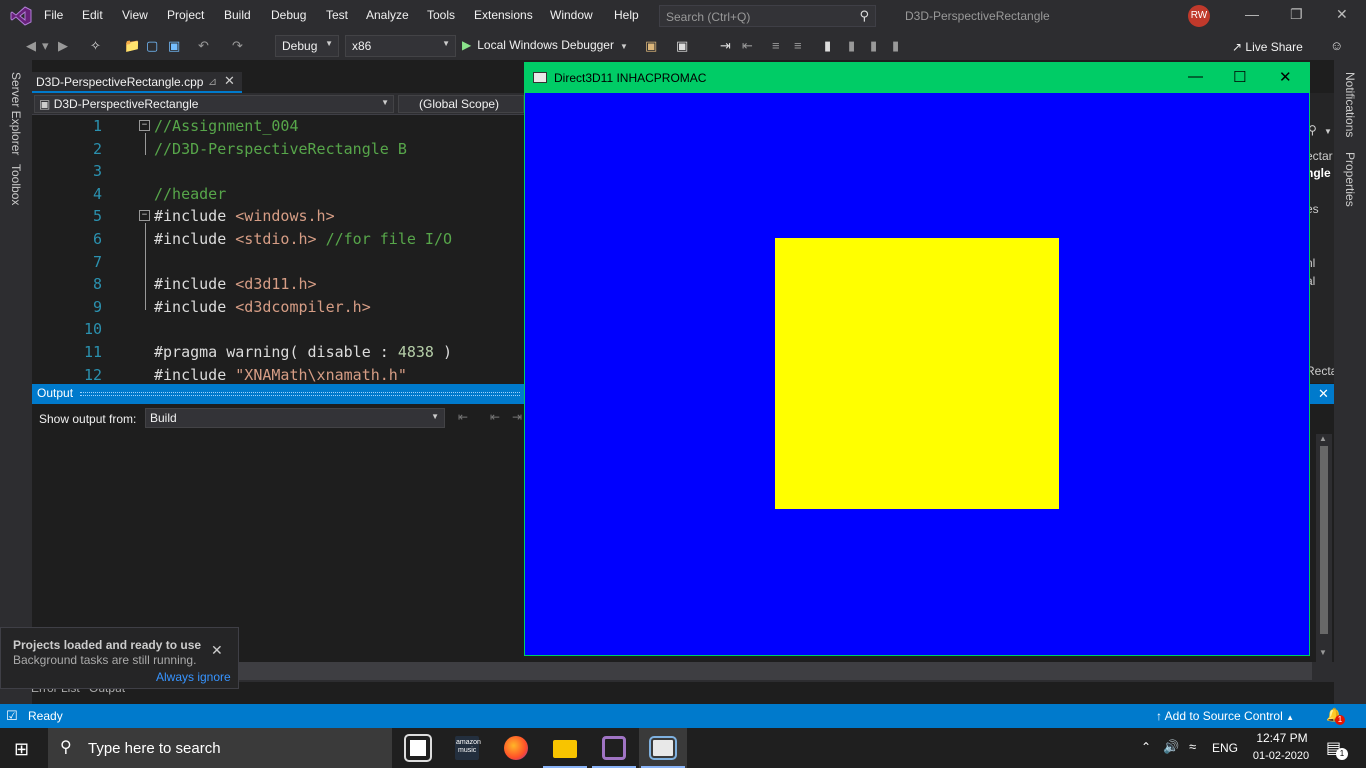  Describe the element at coordinates (1324, 540) in the screenshot. I see `scroll-thumb` at that location.